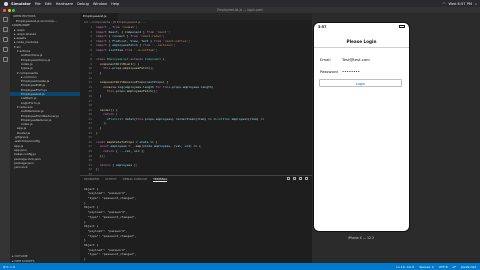 This screenshot has height=270, width=480. I want to click on code-token: } />, so click(260, 118).